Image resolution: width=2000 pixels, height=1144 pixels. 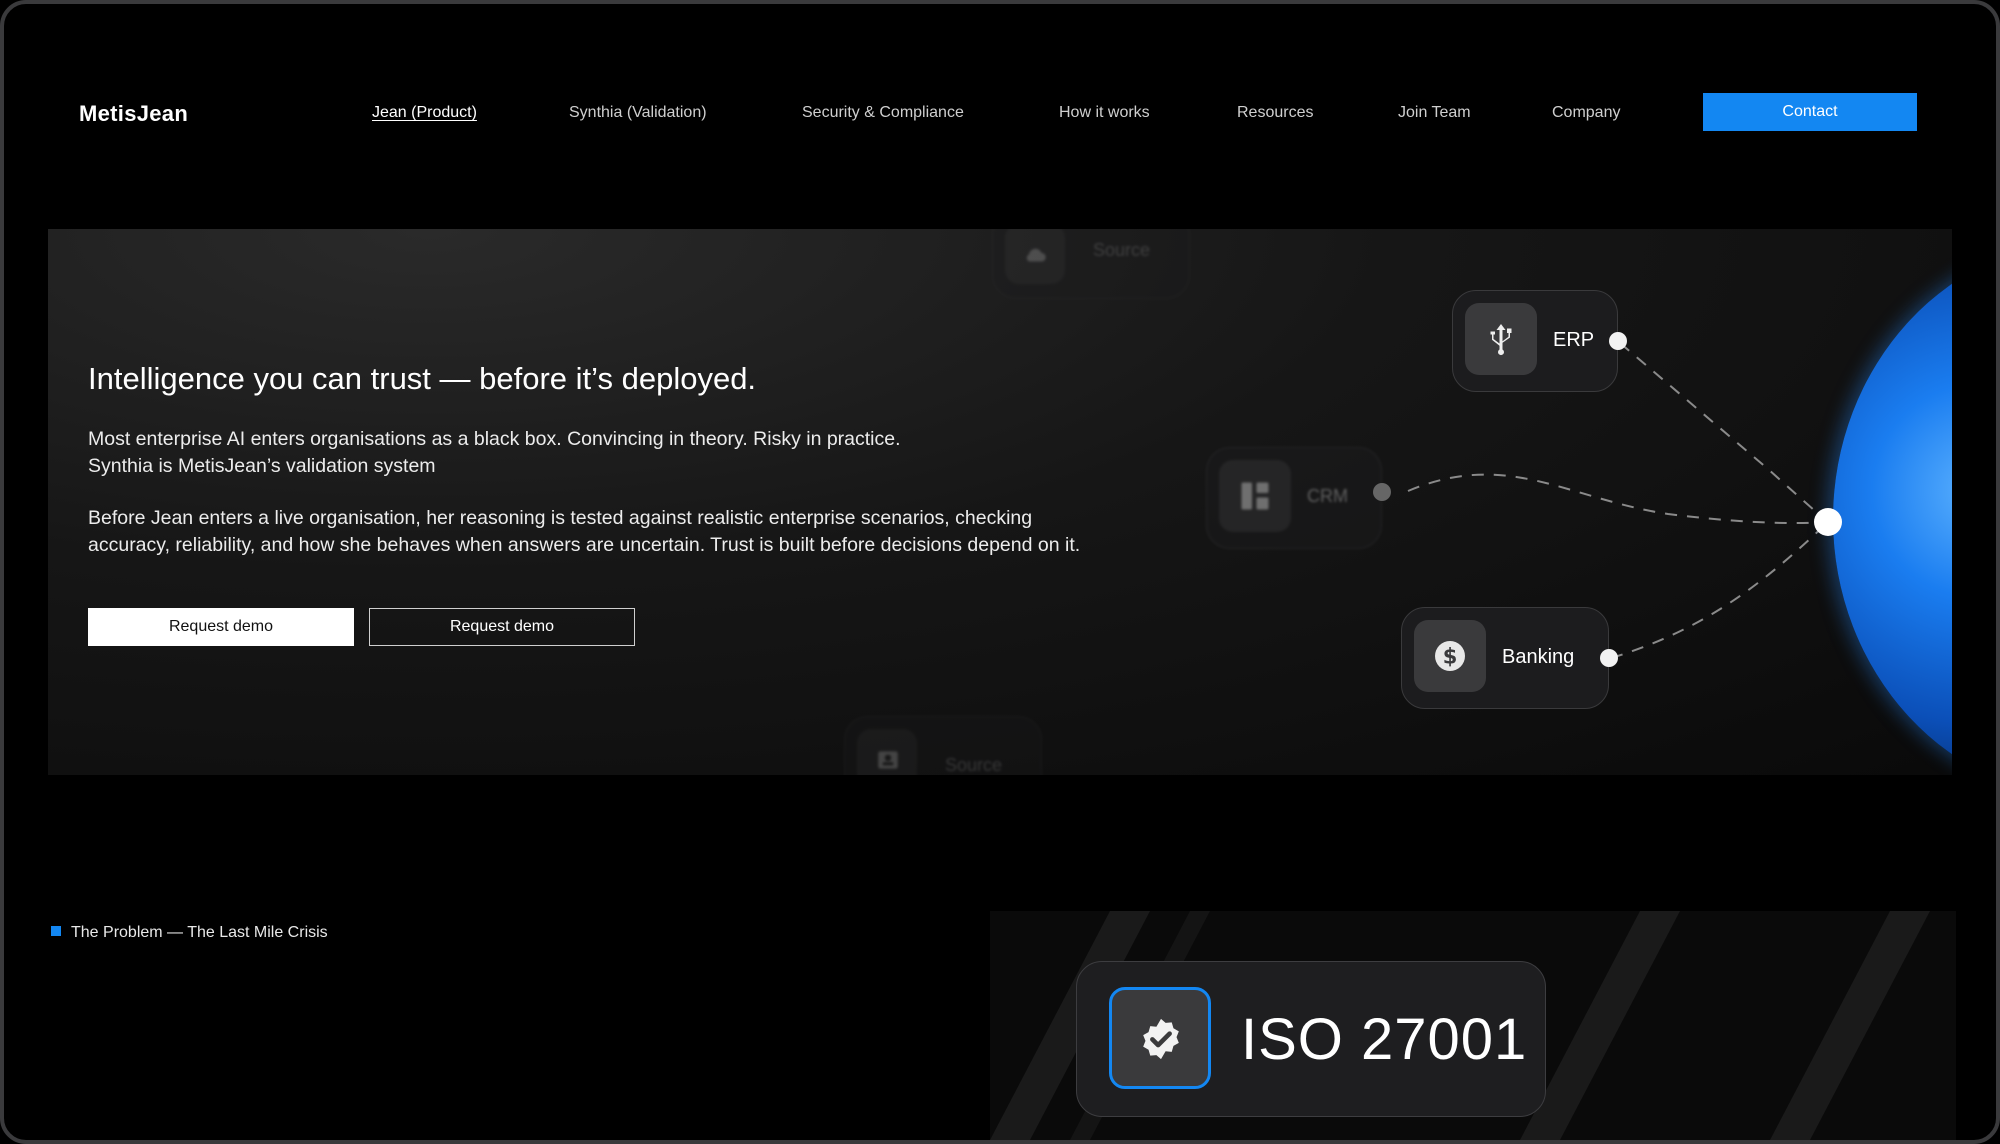 I want to click on verified-badge-icon, so click(x=1160, y=1038).